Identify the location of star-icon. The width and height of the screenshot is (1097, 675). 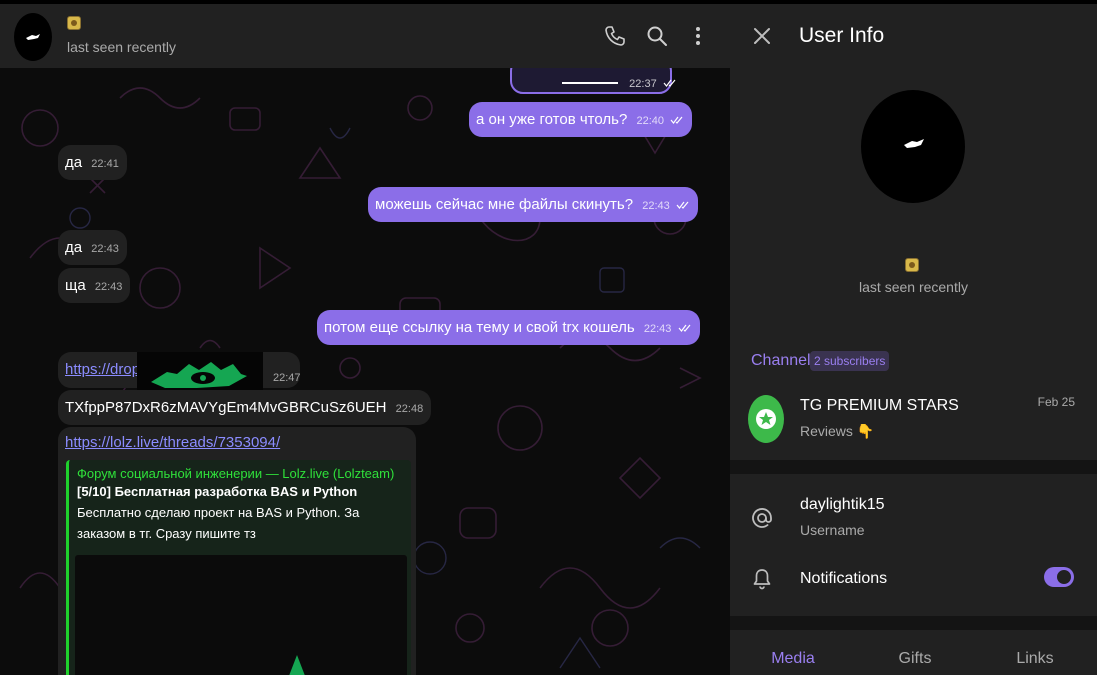
(766, 419).